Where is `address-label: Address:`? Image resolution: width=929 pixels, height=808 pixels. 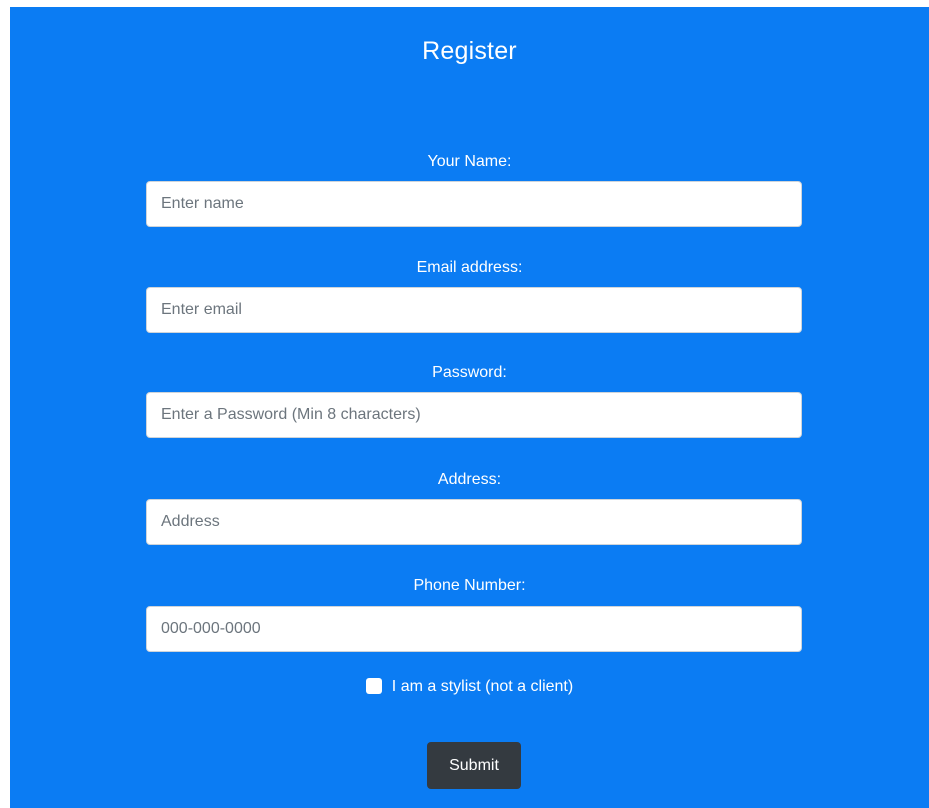 address-label: Address: is located at coordinates (469, 479).